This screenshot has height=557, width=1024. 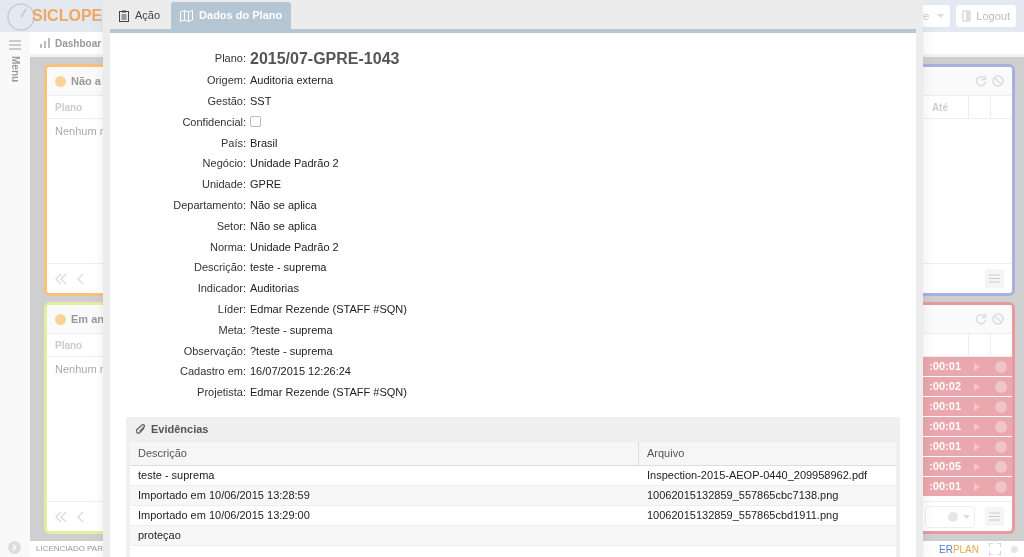 What do you see at coordinates (231, 330) in the screenshot?
I see `field-label: Meta:` at bounding box center [231, 330].